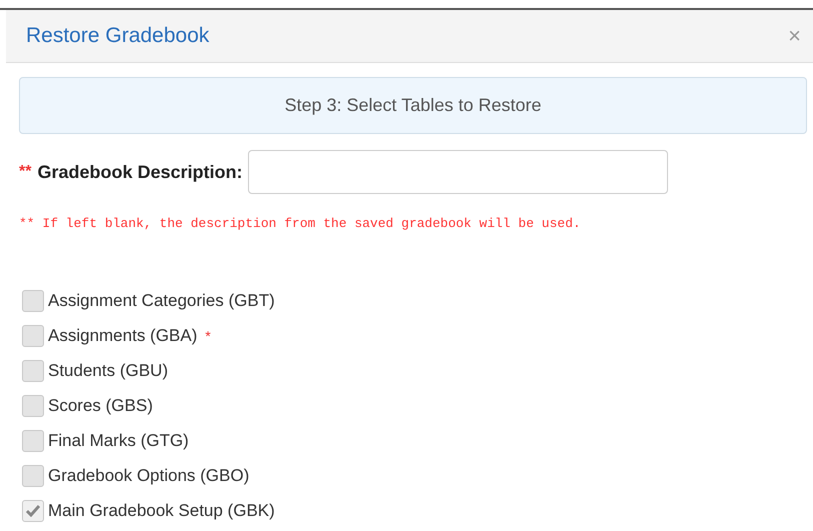 This screenshot has height=531, width=813. I want to click on table-label: Assignments (GBA), so click(123, 336).